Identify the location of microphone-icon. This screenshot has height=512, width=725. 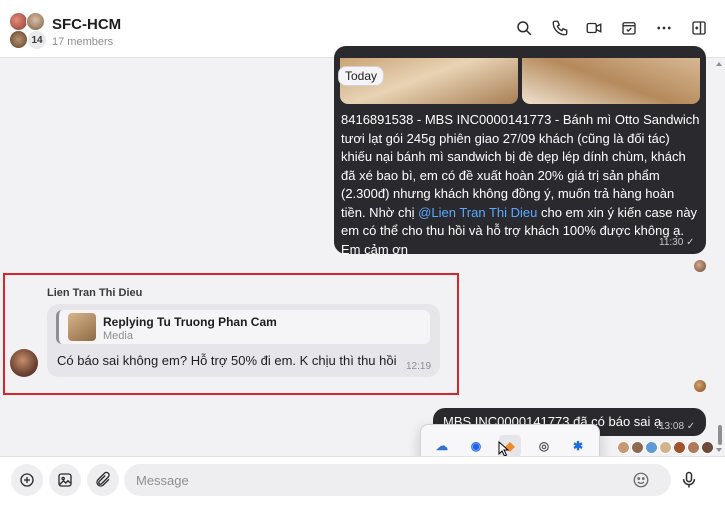
(689, 480).